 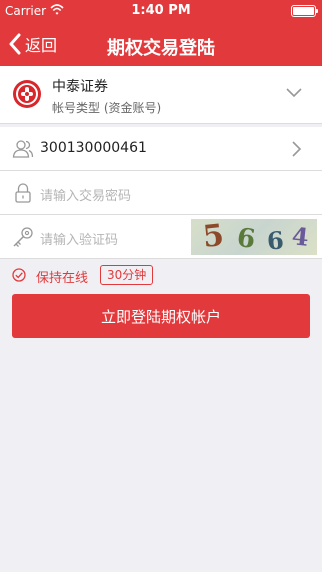 I want to click on broker-logo-icon, so click(x=27, y=94).